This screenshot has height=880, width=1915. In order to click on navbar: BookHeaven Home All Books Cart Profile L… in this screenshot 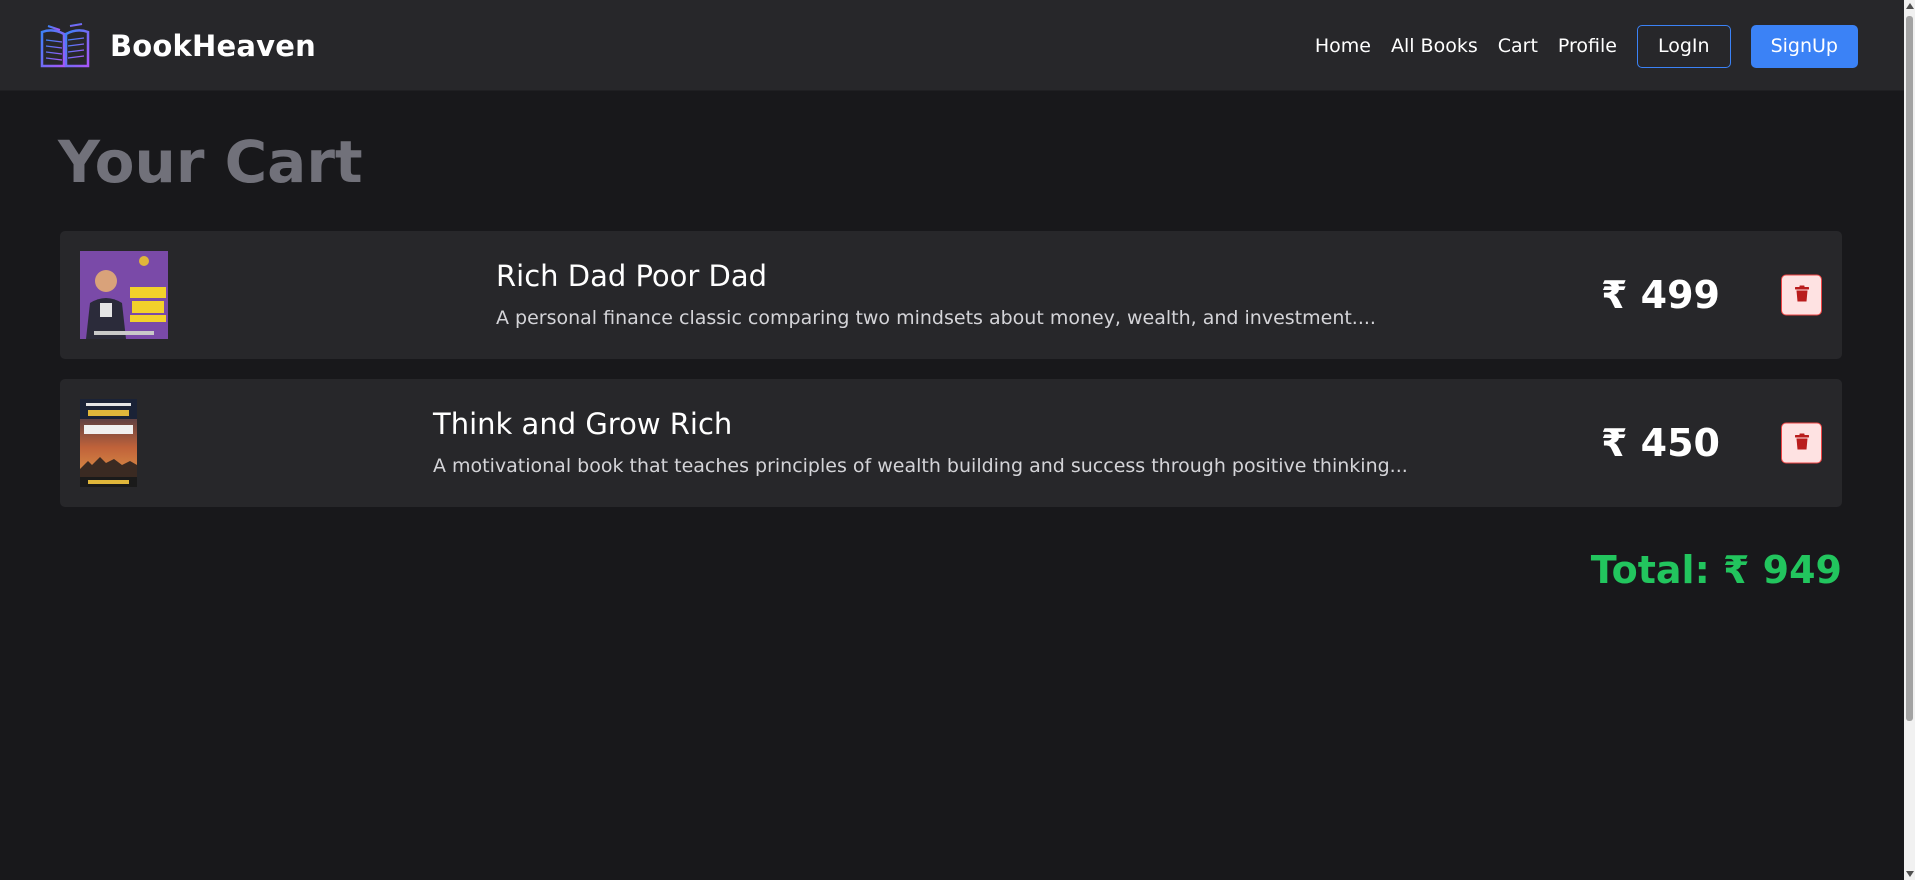, I will do `click(952, 45)`.